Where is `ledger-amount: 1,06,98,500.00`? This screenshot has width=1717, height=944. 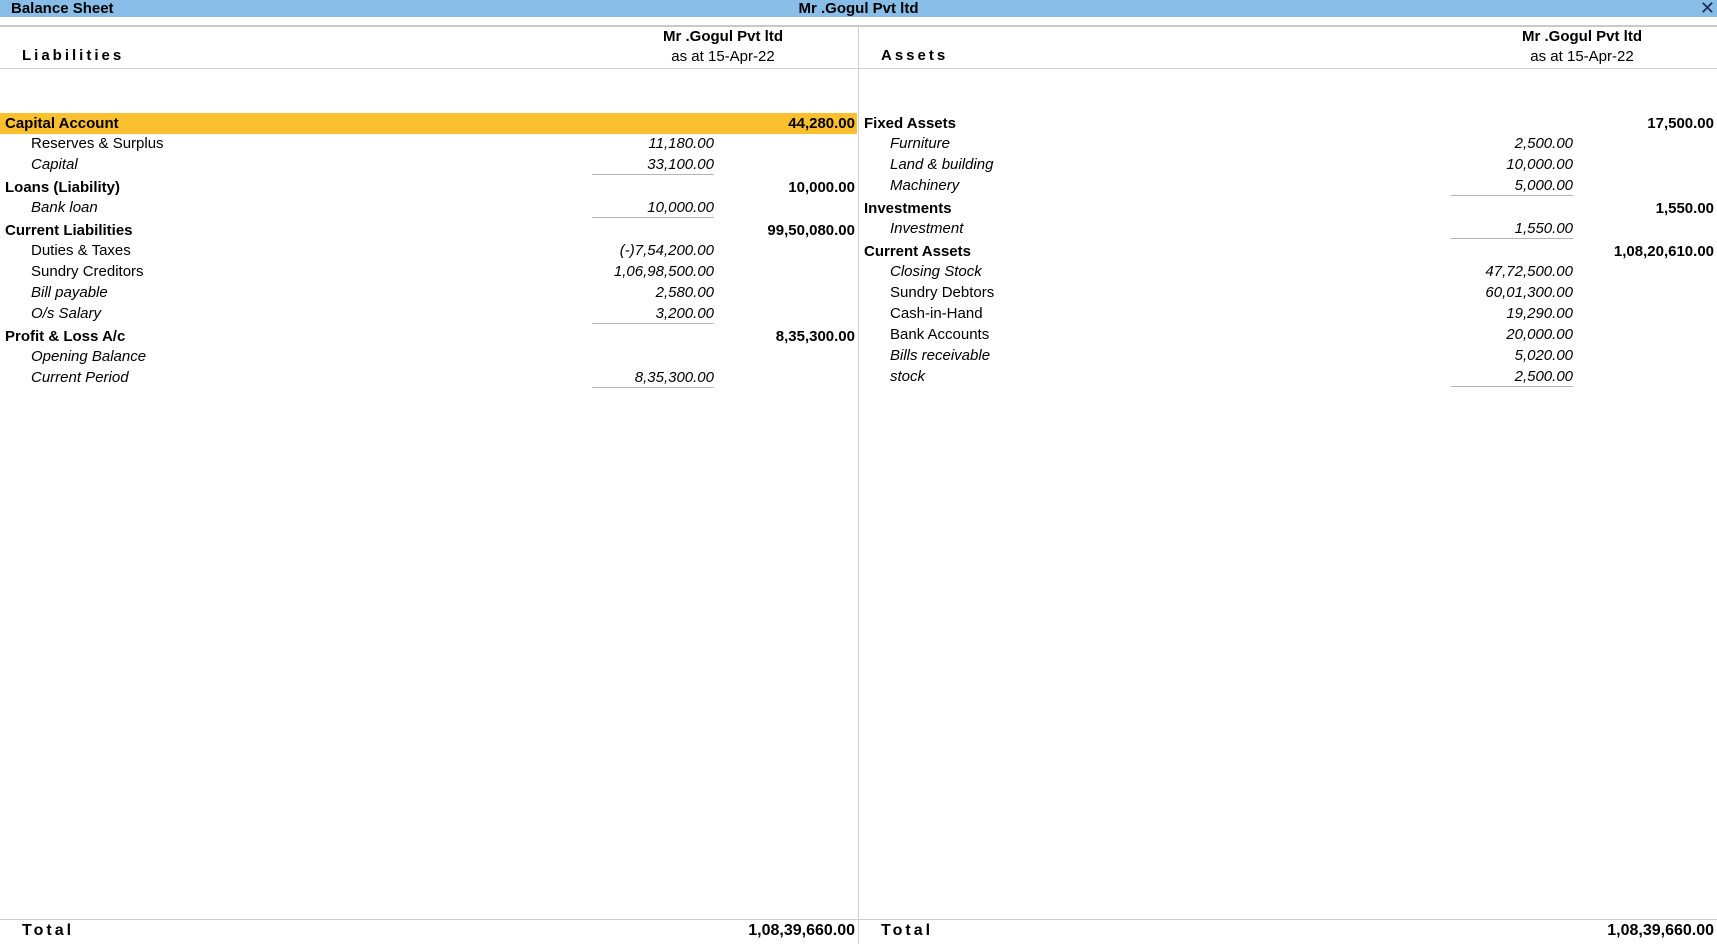
ledger-amount: 1,06,98,500.00 is located at coordinates (663, 271).